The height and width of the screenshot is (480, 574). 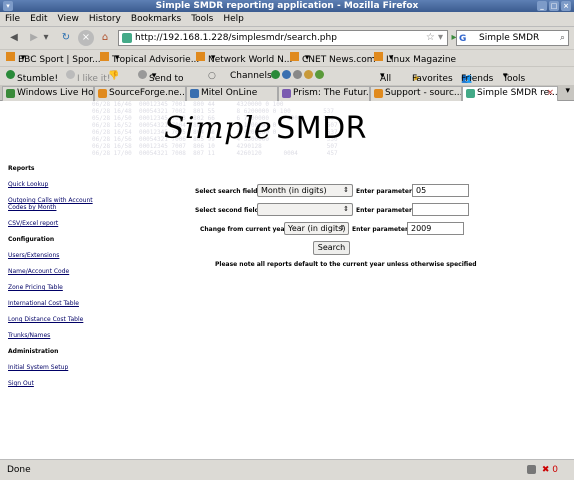 I want to click on second-field-label: Select second field:, so click(x=228, y=210).